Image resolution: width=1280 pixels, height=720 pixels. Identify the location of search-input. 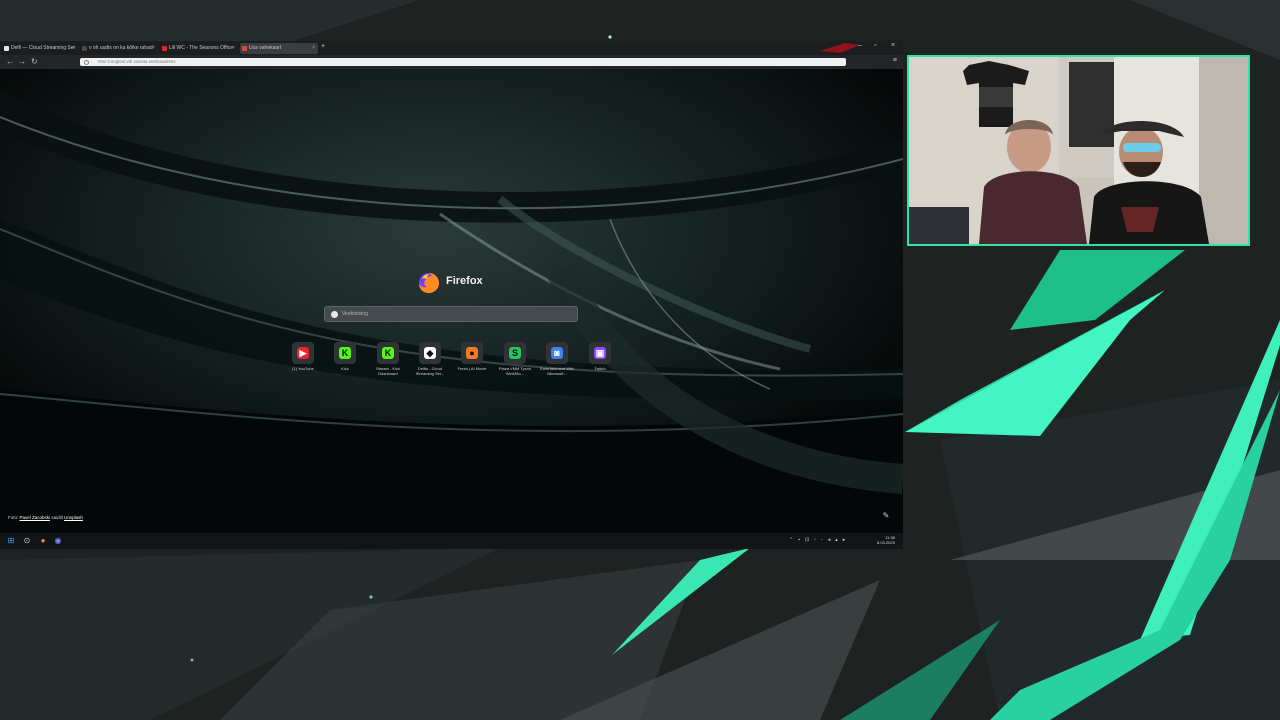
(452, 314).